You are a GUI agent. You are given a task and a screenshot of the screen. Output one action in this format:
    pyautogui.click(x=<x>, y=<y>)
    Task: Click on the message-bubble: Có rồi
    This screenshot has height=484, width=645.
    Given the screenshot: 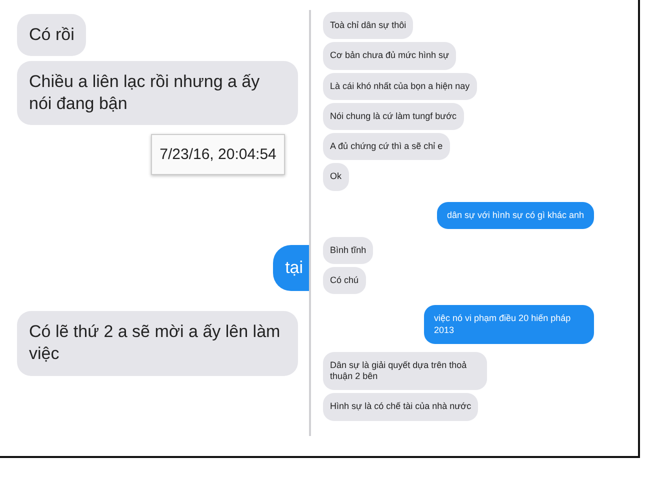 What is the action you would take?
    pyautogui.click(x=51, y=35)
    